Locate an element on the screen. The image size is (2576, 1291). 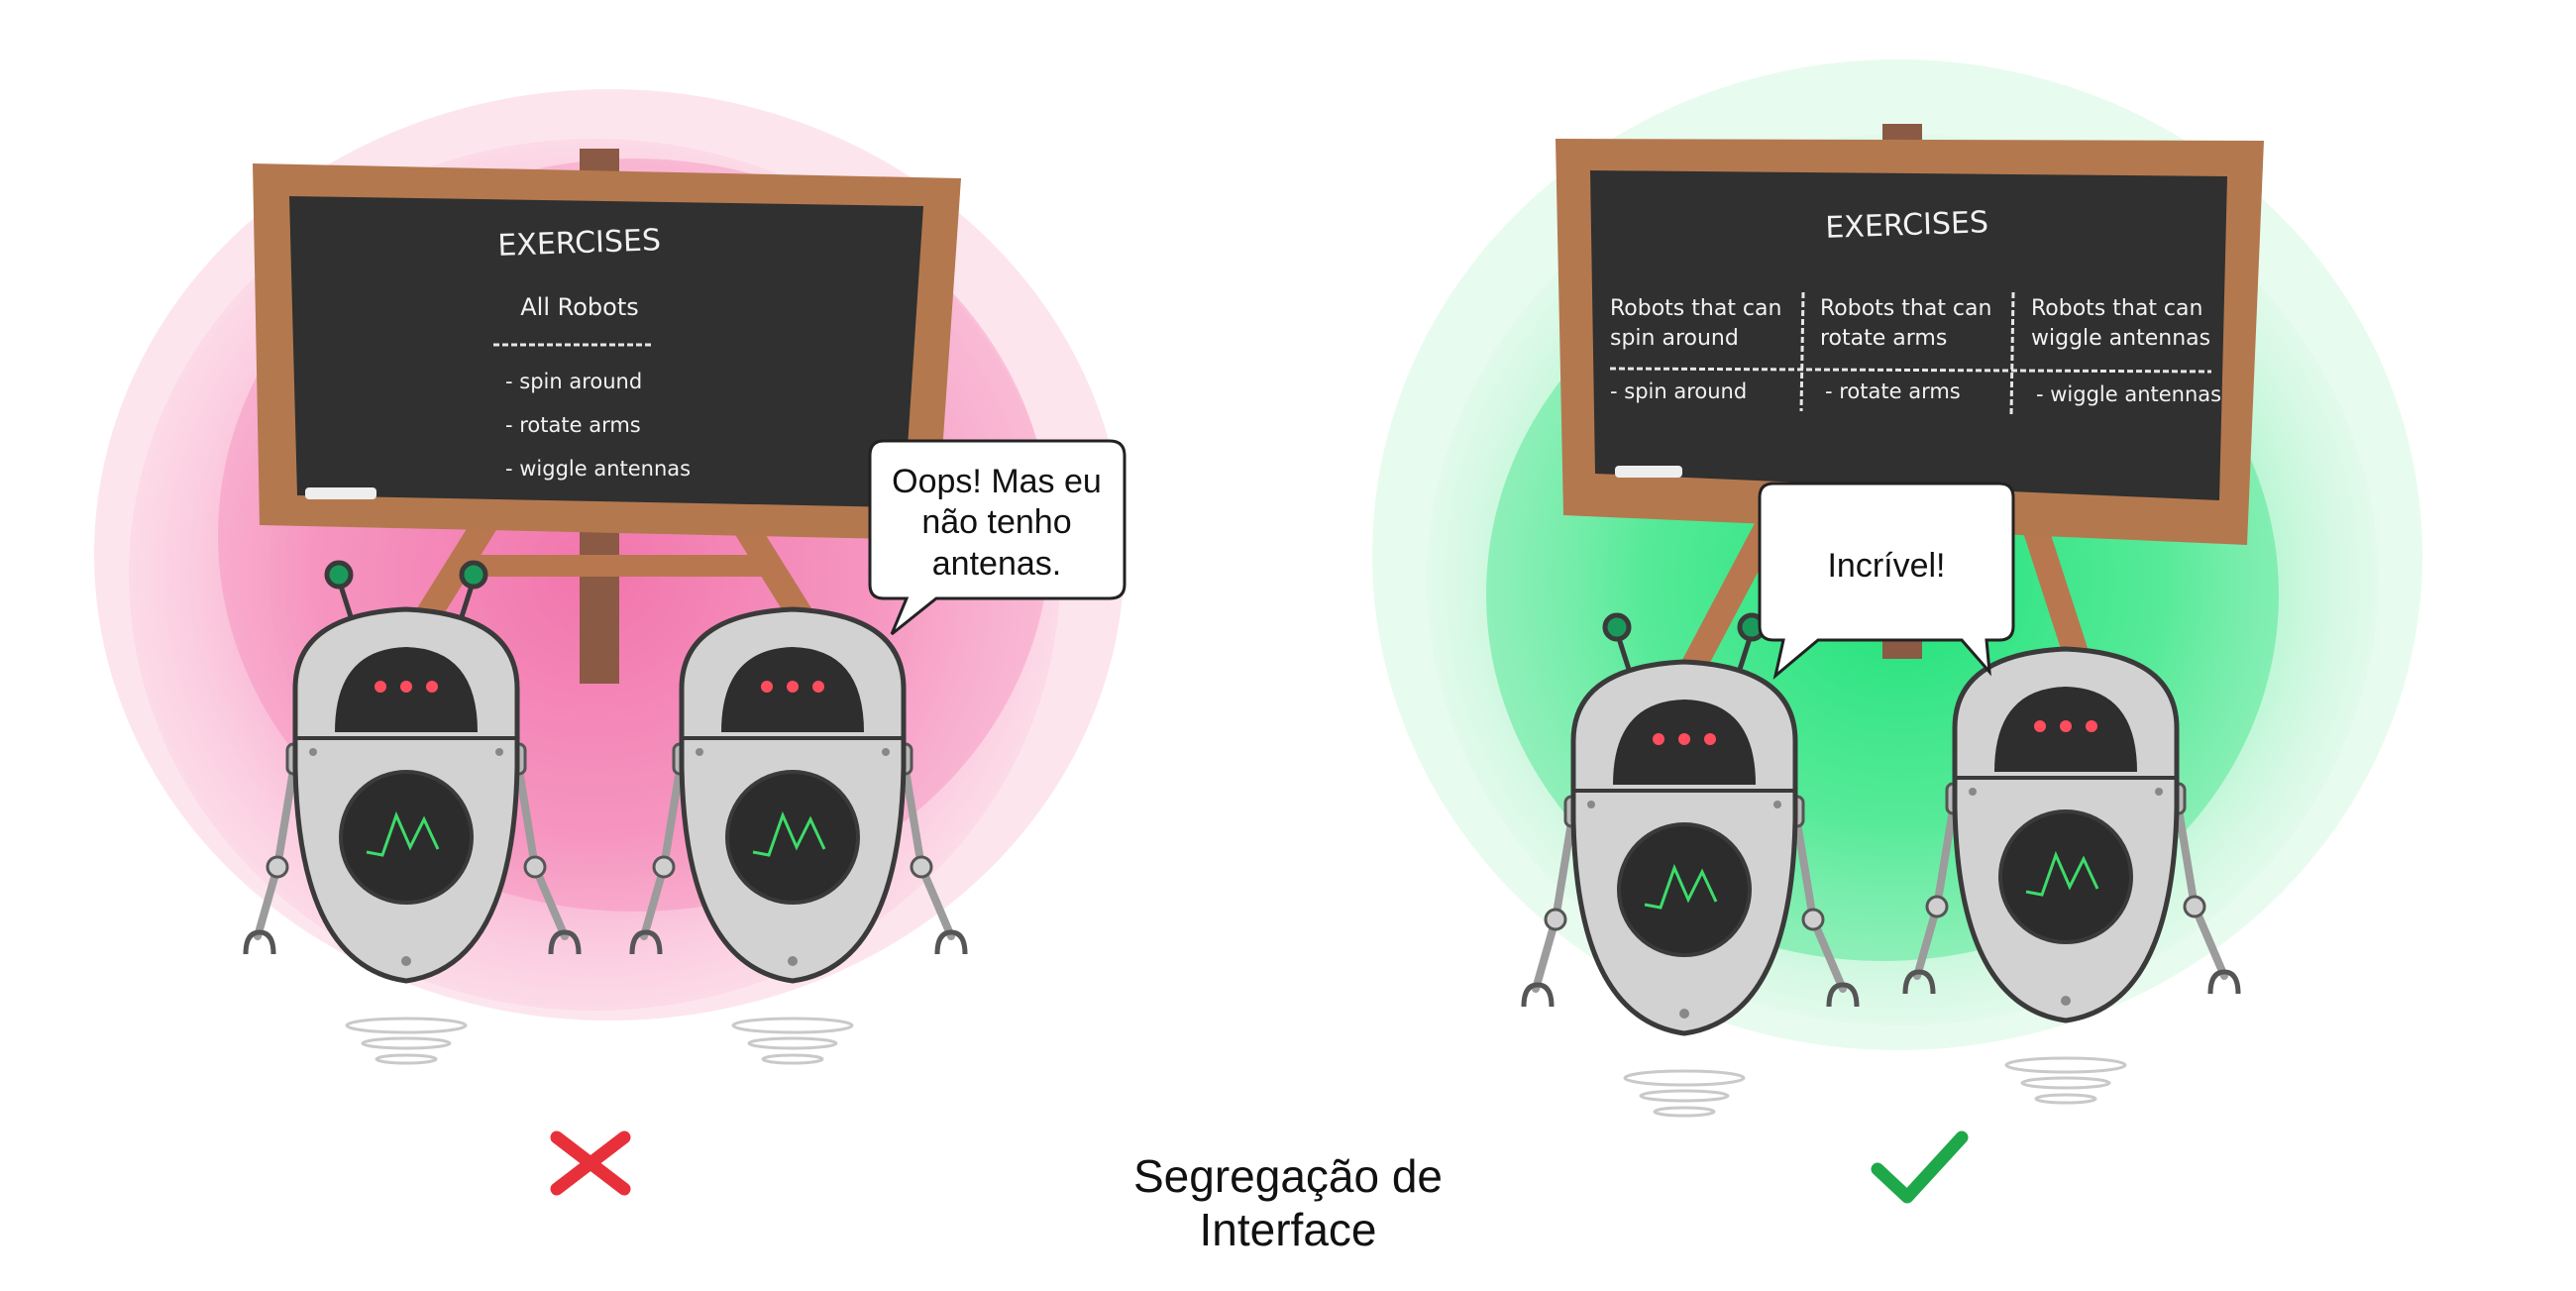
column-header: wiggle antennas is located at coordinates (2120, 339).